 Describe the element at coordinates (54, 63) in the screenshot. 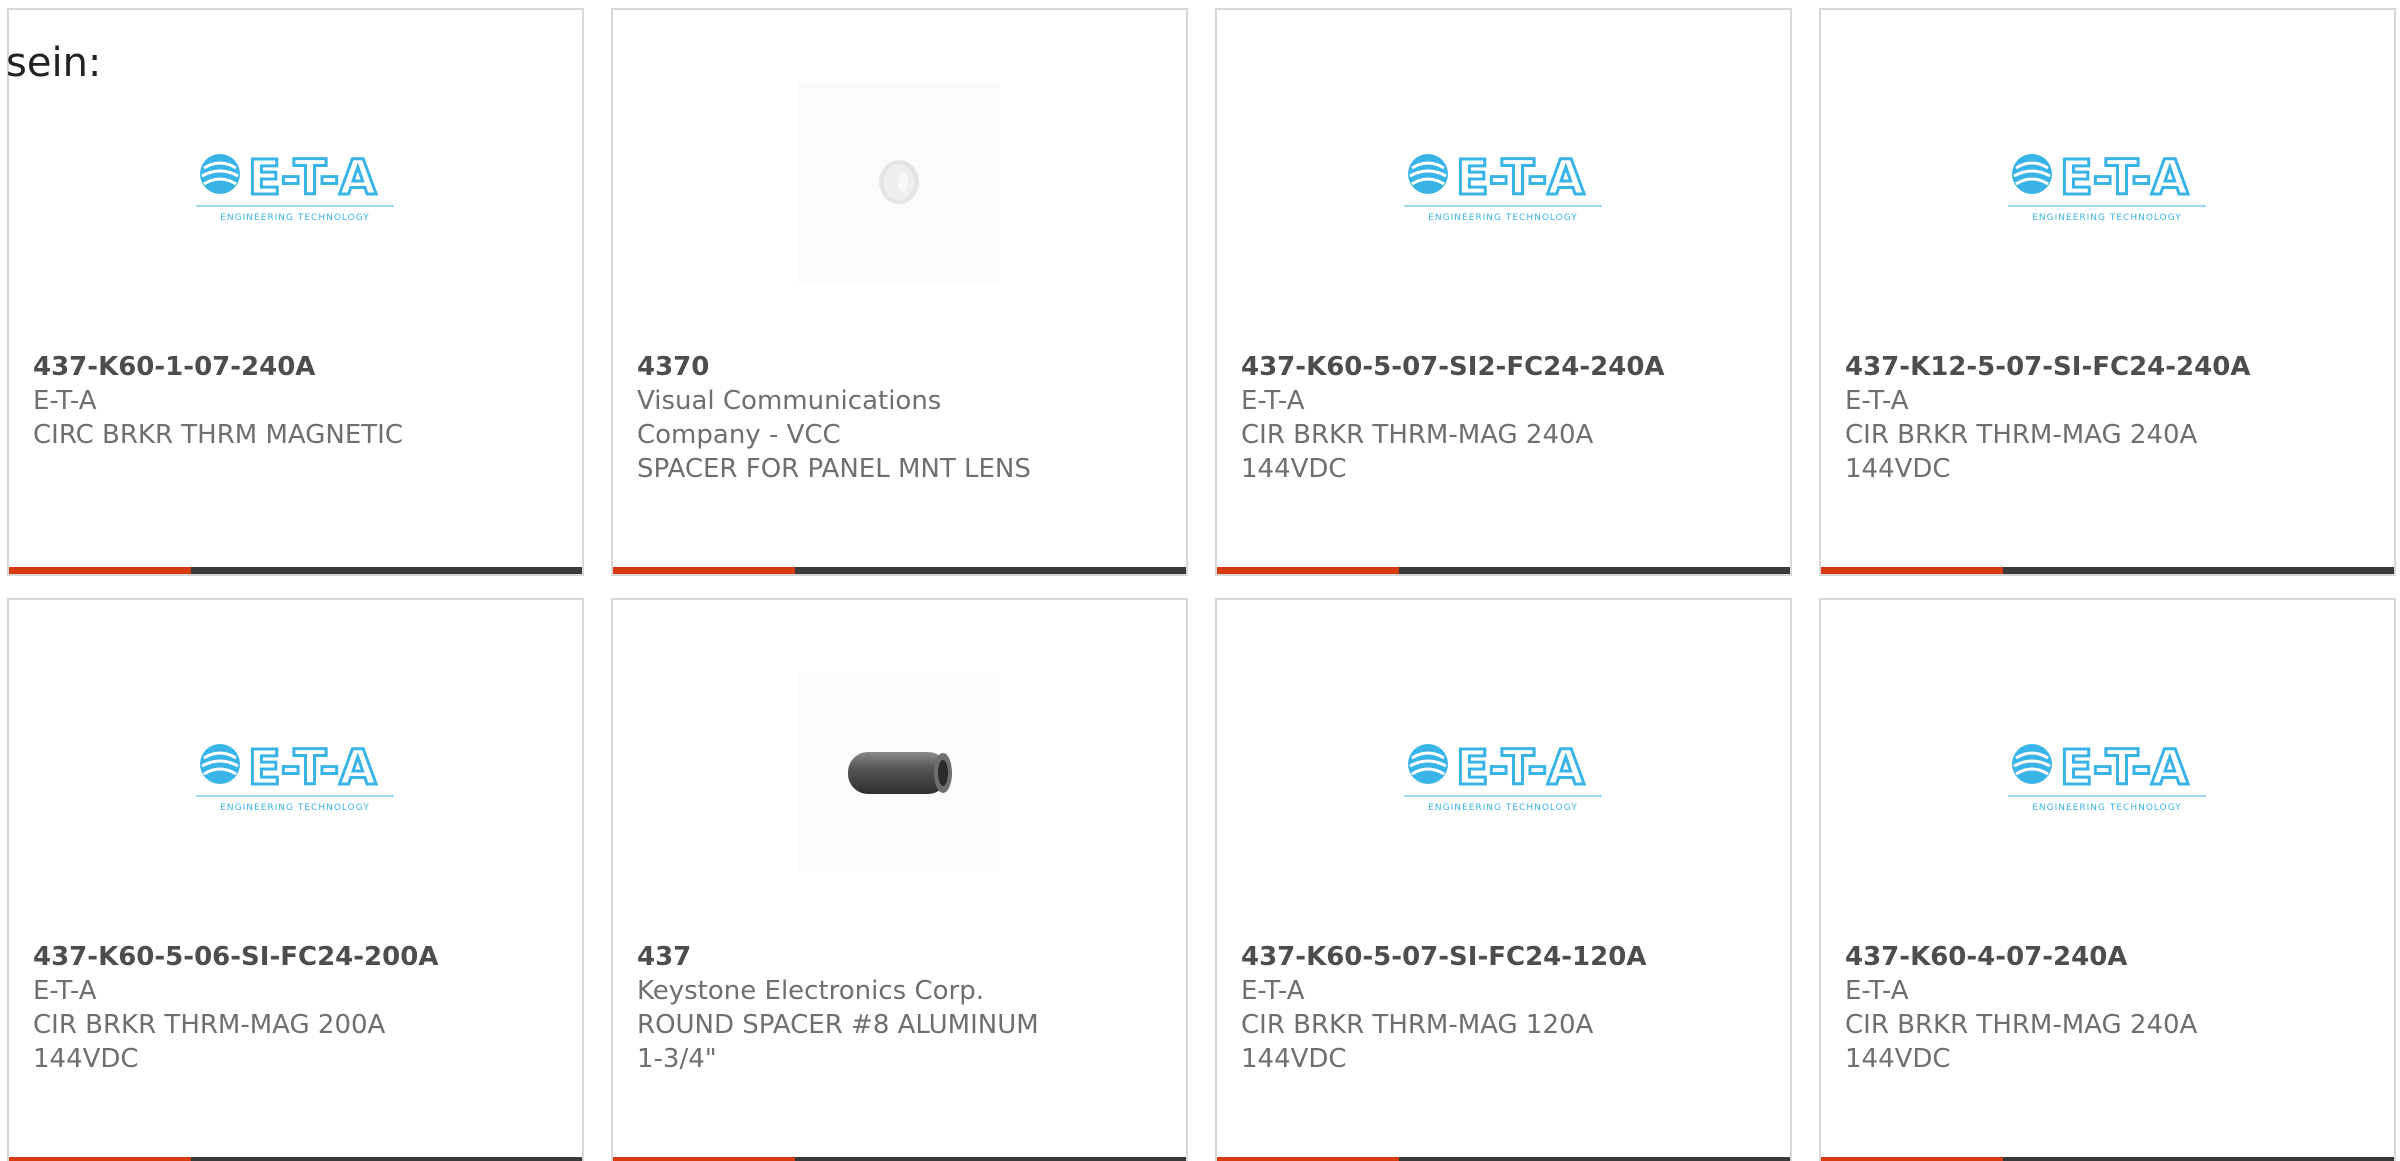

I see `intro-text: sein:` at that location.